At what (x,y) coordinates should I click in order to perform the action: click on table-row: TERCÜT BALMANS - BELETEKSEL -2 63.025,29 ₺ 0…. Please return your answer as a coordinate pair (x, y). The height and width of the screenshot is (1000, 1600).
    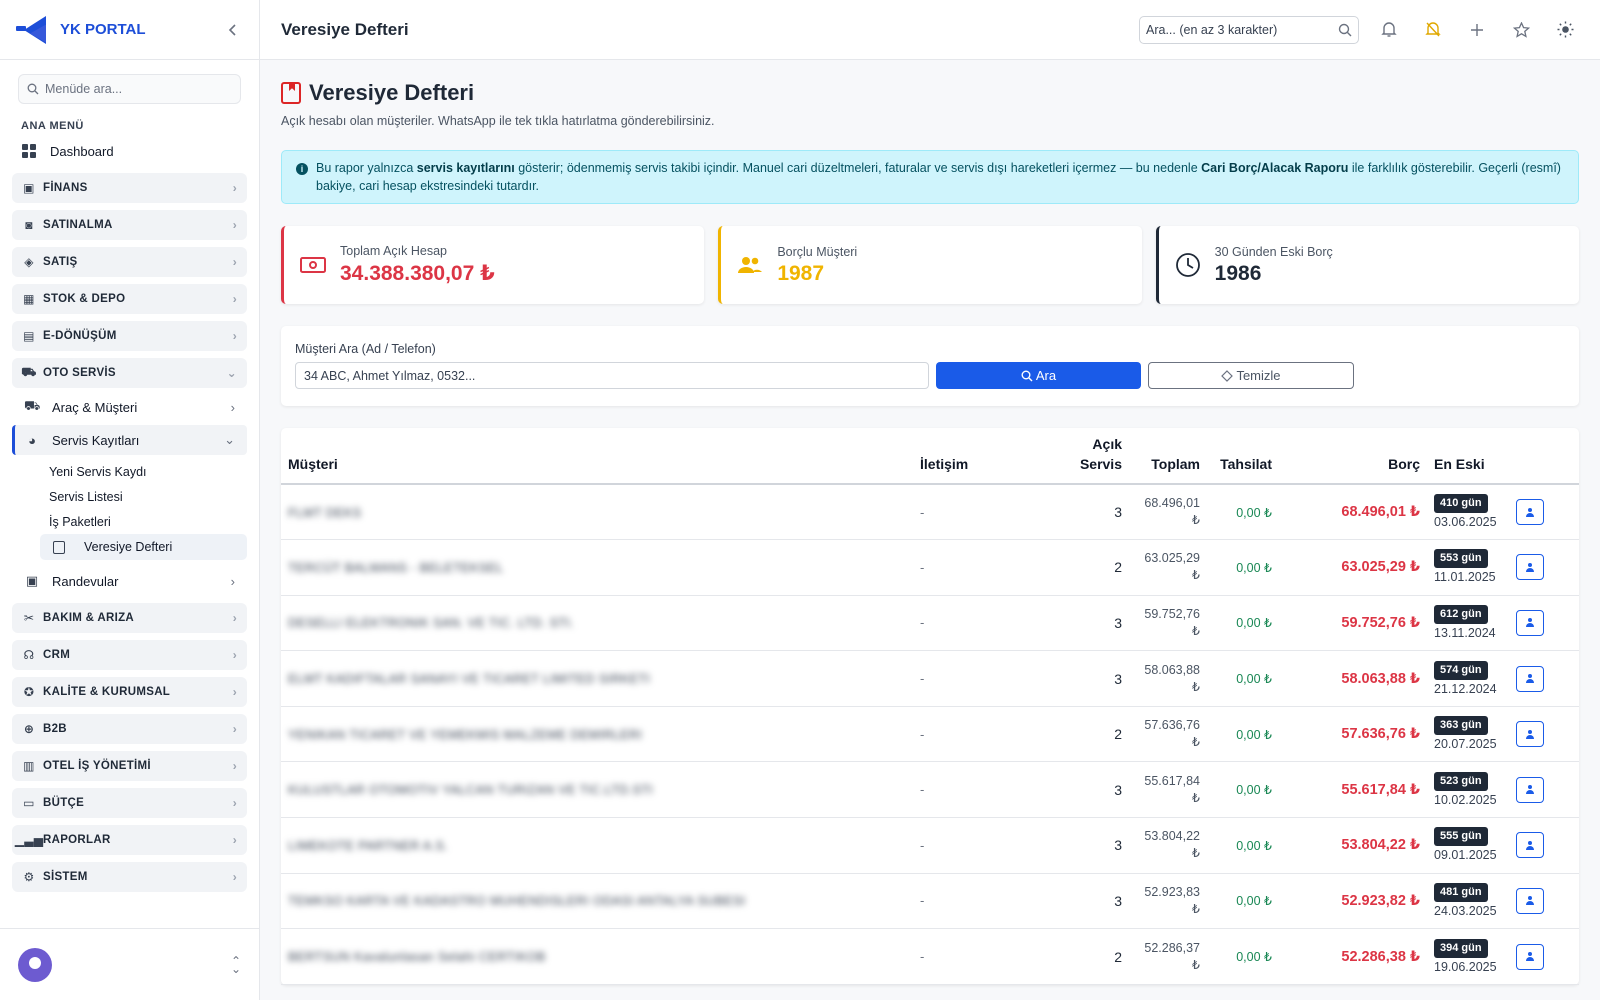
    Looking at the image, I should click on (930, 567).